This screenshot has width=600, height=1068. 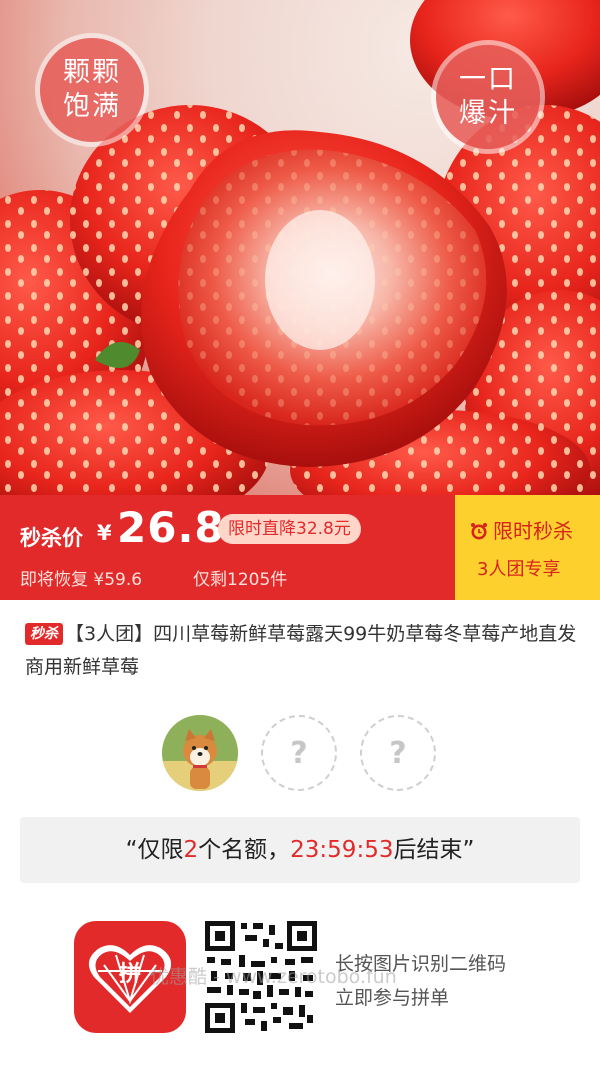 What do you see at coordinates (92, 90) in the screenshot?
I see `feature-badge-plump: 颗颗 饱满` at bounding box center [92, 90].